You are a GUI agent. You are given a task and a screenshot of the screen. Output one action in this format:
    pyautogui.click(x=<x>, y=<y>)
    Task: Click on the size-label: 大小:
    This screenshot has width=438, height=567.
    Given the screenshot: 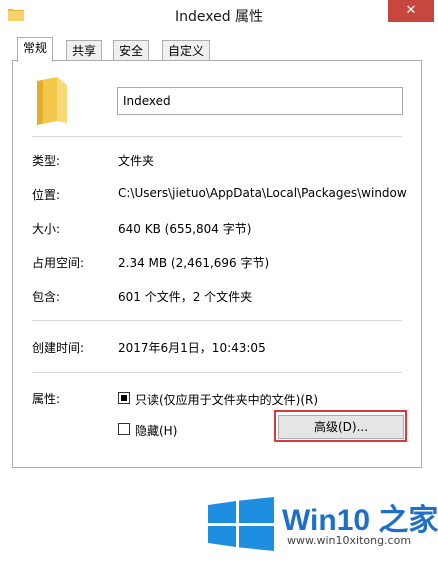 What is the action you would take?
    pyautogui.click(x=46, y=229)
    